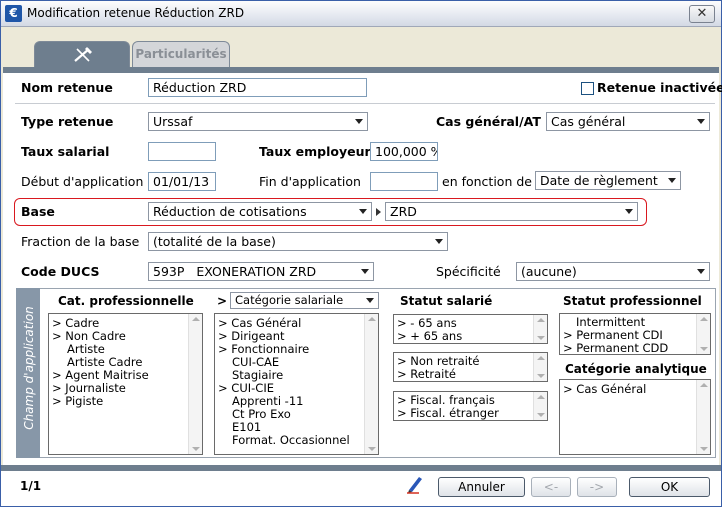 This screenshot has width=722, height=507. What do you see at coordinates (315, 151) in the screenshot?
I see `taux-employeur-label: Taux employeur` at bounding box center [315, 151].